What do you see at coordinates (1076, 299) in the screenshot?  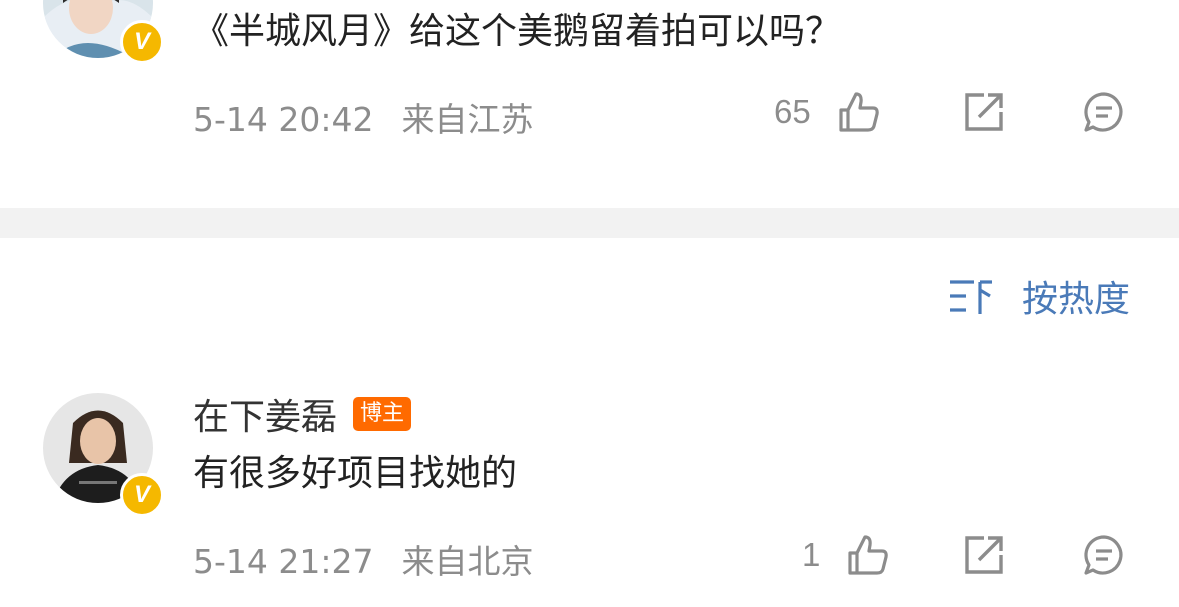 I see `sort-label: 按热度` at bounding box center [1076, 299].